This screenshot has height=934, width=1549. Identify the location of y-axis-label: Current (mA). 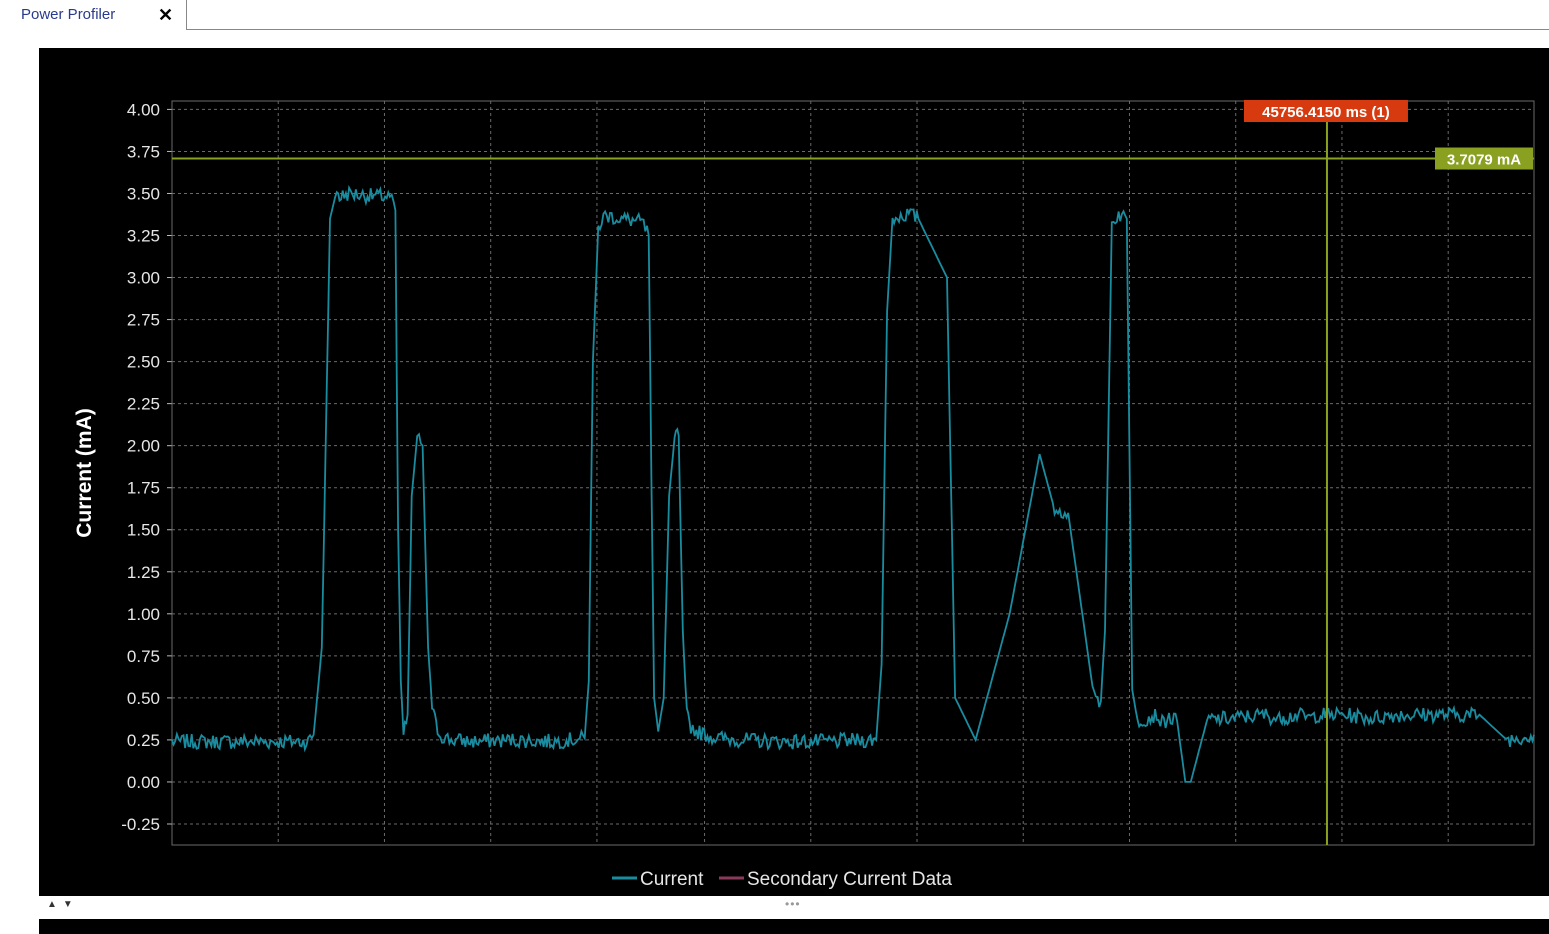
(84, 473).